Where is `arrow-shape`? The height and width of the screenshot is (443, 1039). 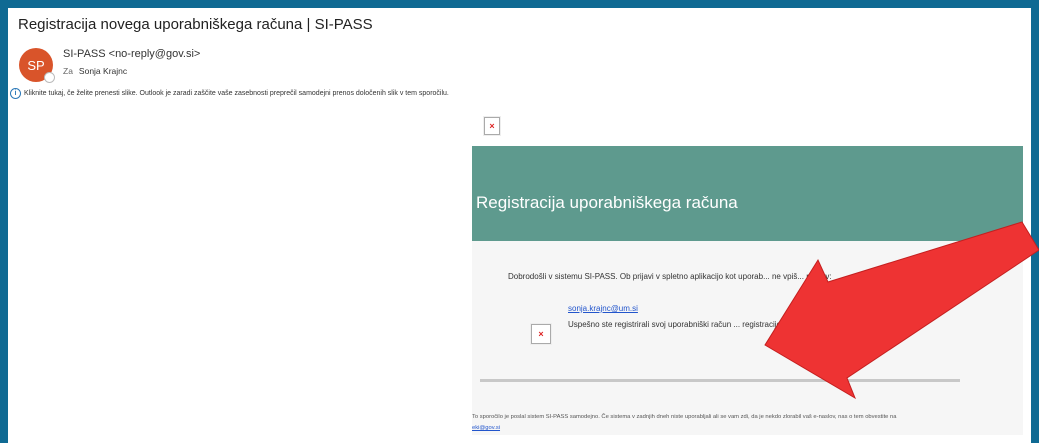
arrow-shape is located at coordinates (901, 310).